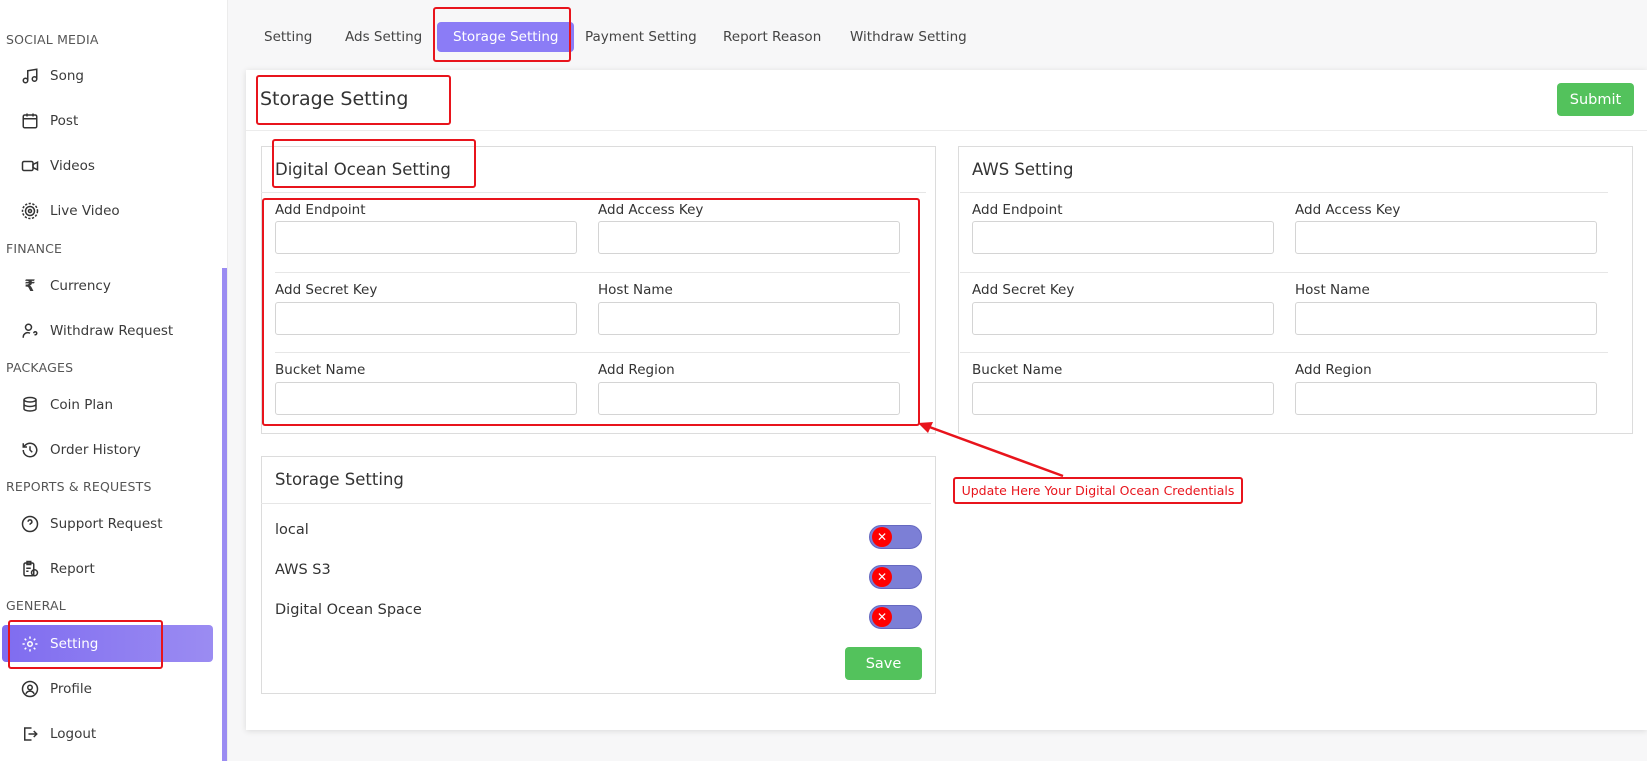 Image resolution: width=1647 pixels, height=761 pixels. What do you see at coordinates (502, 34) in the screenshot?
I see `highlight-storage-tab` at bounding box center [502, 34].